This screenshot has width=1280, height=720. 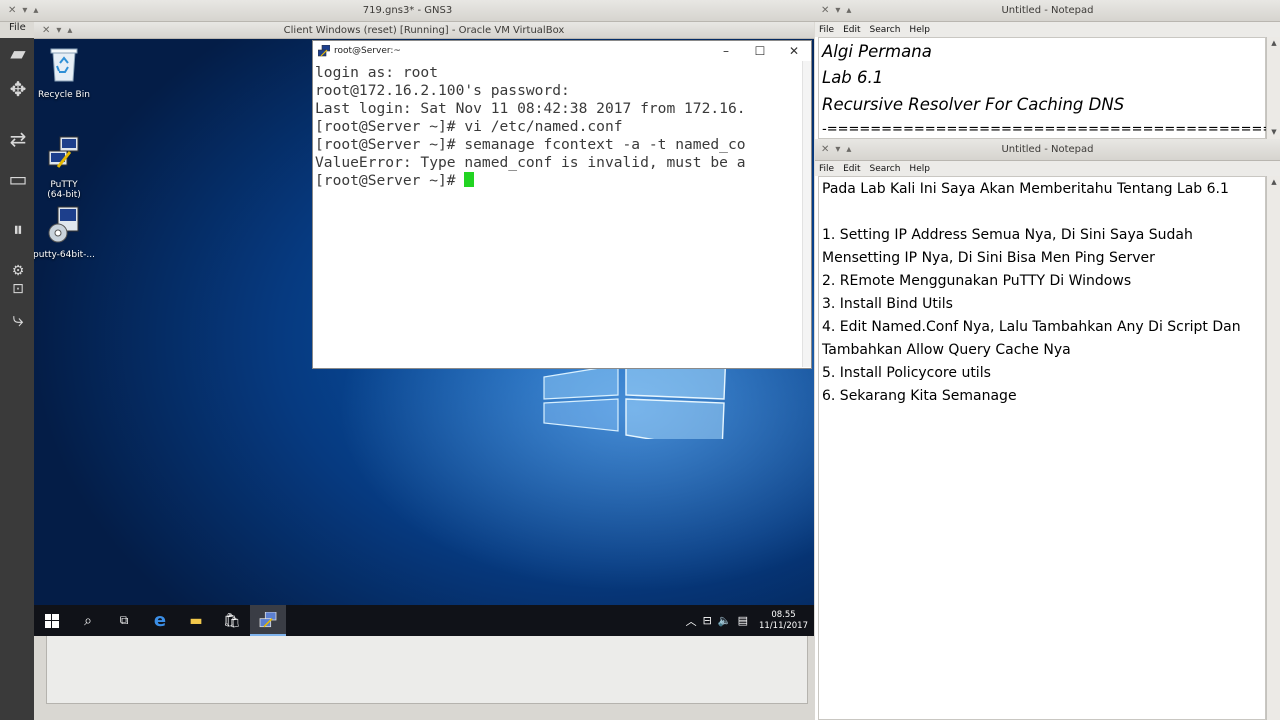 I want to click on arrows-icon: ⇄, so click(x=18, y=139).